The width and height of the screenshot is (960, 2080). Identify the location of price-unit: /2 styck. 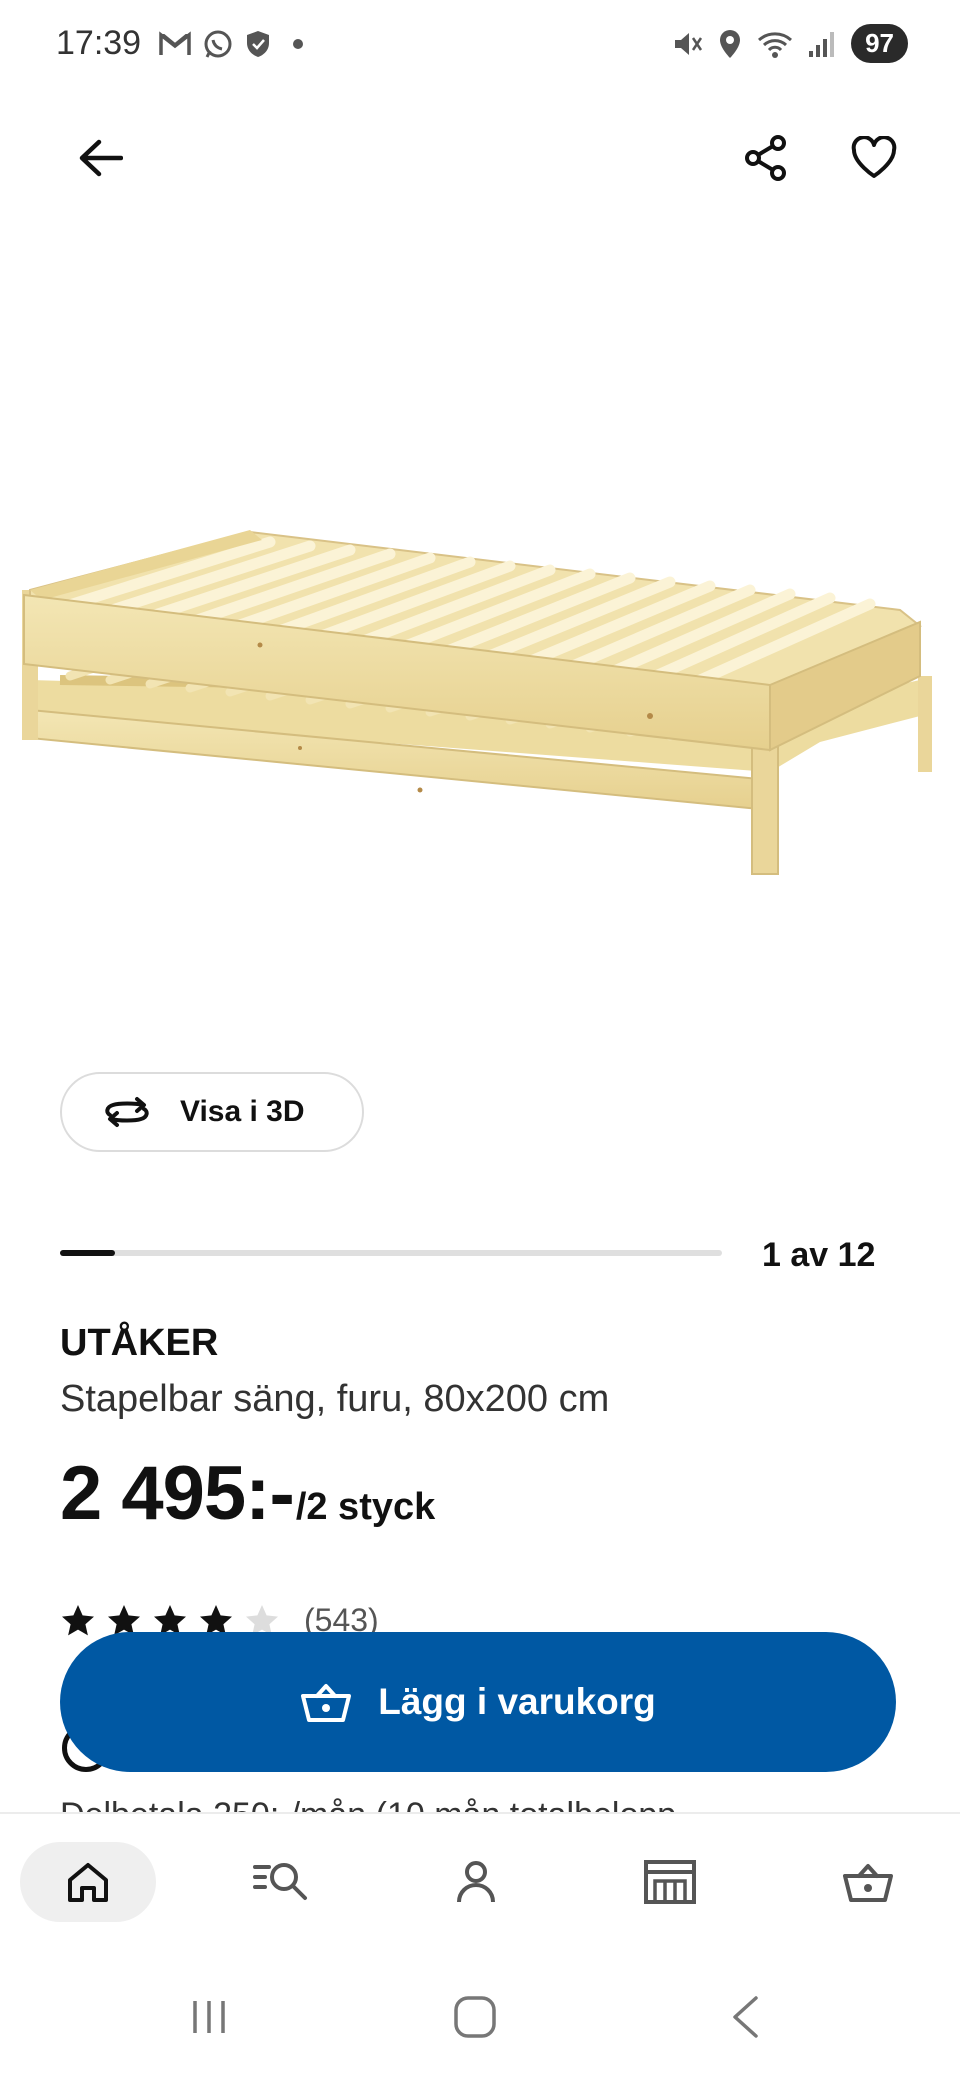
(365, 1507).